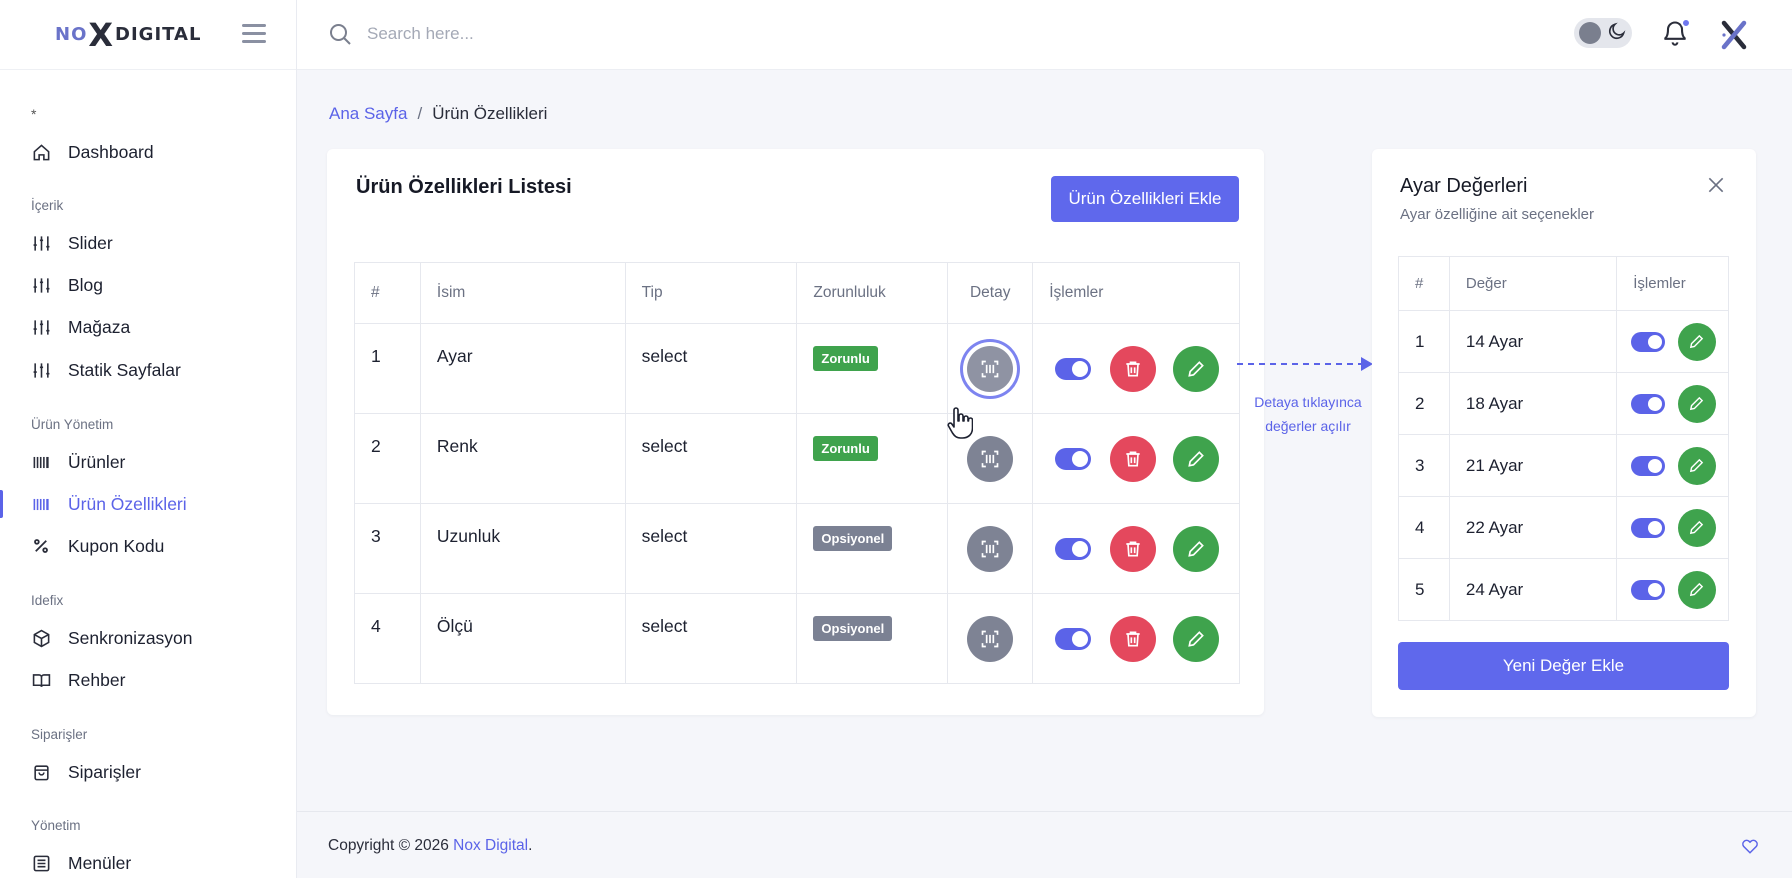  What do you see at coordinates (1563, 465) in the screenshot?
I see `table-row: 3 21 Ayar` at bounding box center [1563, 465].